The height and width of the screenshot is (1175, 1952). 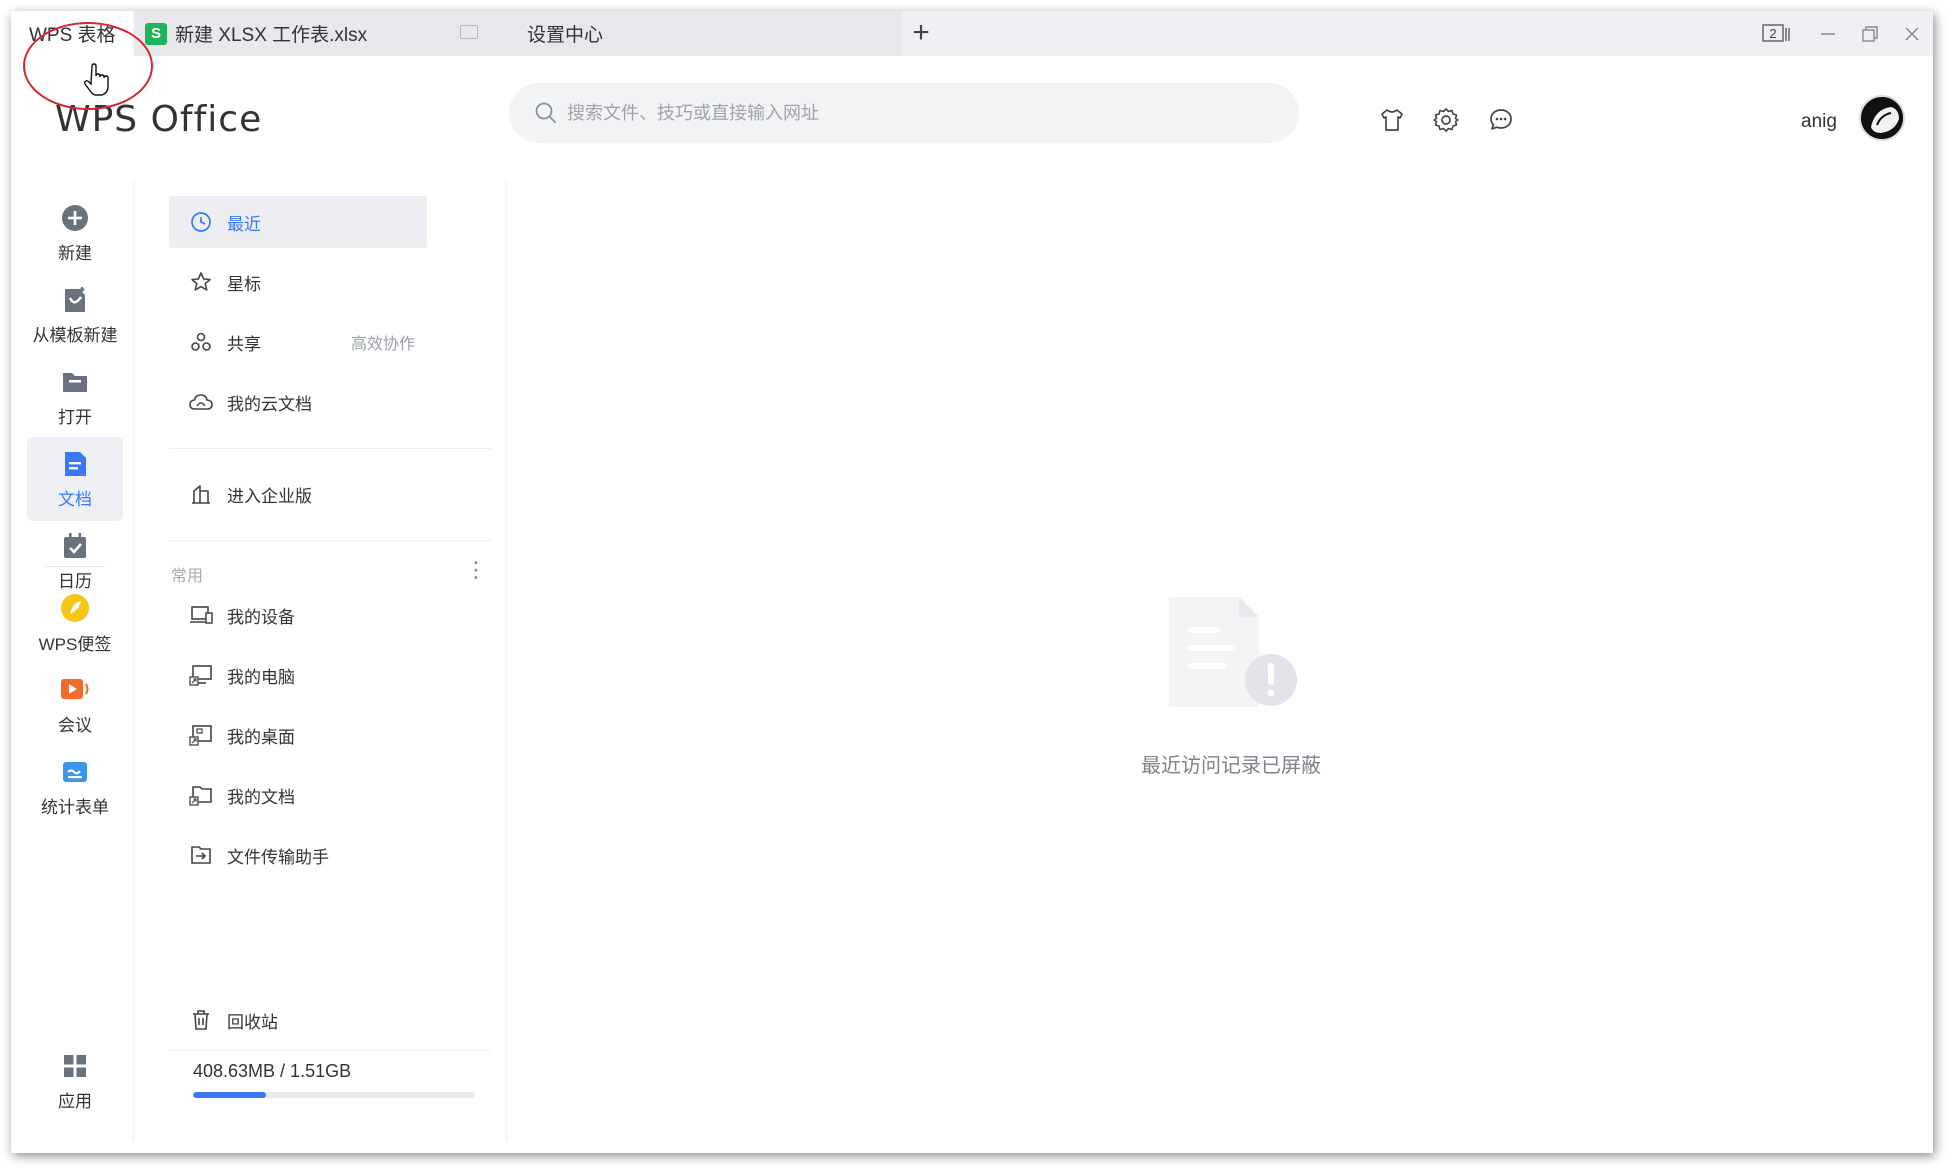 What do you see at coordinates (75, 771) in the screenshot?
I see `form-icon` at bounding box center [75, 771].